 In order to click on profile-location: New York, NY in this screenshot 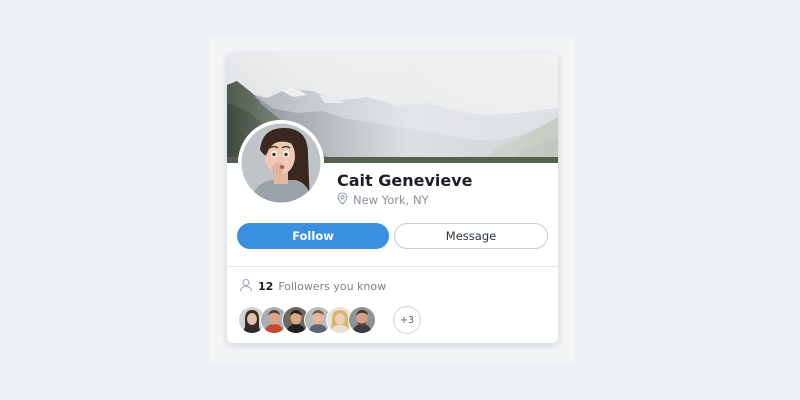, I will do `click(383, 200)`.